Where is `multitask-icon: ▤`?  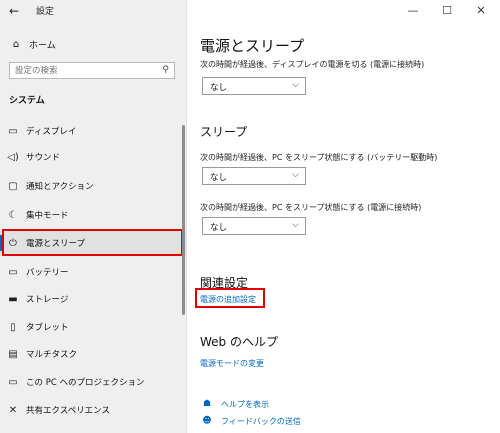
multitask-icon: ▤ is located at coordinates (13, 354).